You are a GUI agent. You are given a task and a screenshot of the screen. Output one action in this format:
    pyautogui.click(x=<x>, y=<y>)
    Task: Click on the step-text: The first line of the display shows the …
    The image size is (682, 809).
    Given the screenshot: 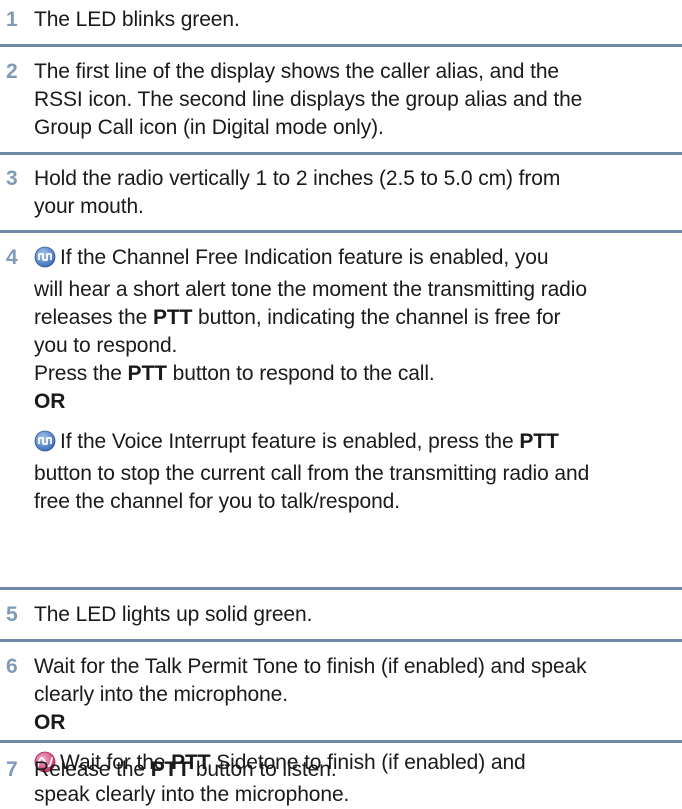 What is the action you would take?
    pyautogui.click(x=354, y=100)
    